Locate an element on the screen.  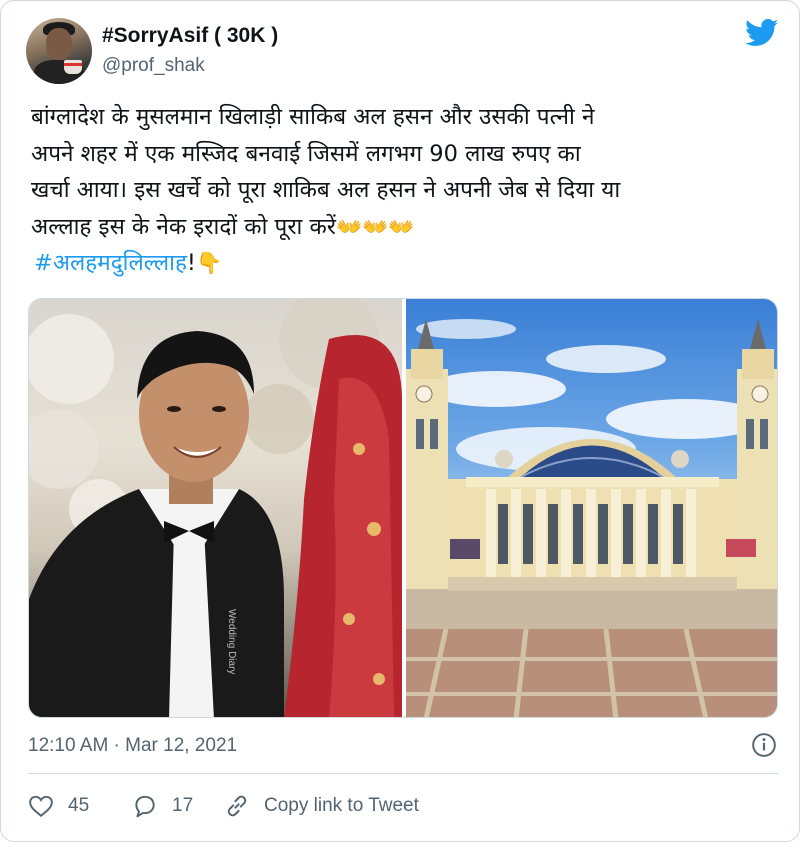
hashtag-suffix: ! is located at coordinates (191, 263).